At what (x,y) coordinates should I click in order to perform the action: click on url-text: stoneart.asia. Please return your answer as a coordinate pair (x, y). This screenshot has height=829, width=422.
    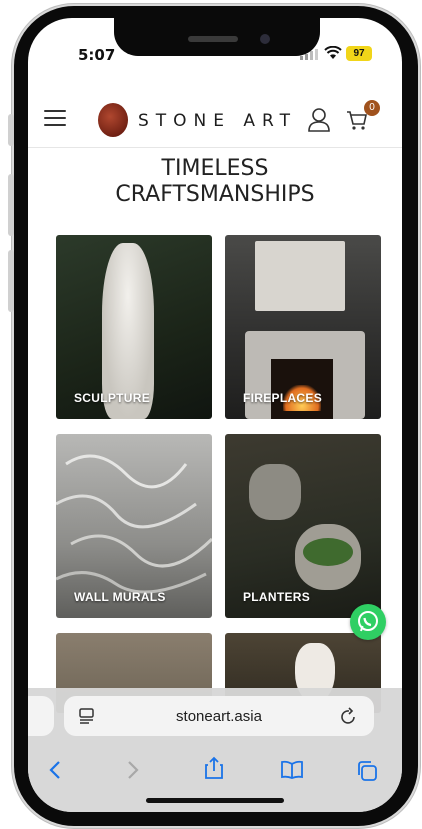
    Looking at the image, I should click on (219, 716).